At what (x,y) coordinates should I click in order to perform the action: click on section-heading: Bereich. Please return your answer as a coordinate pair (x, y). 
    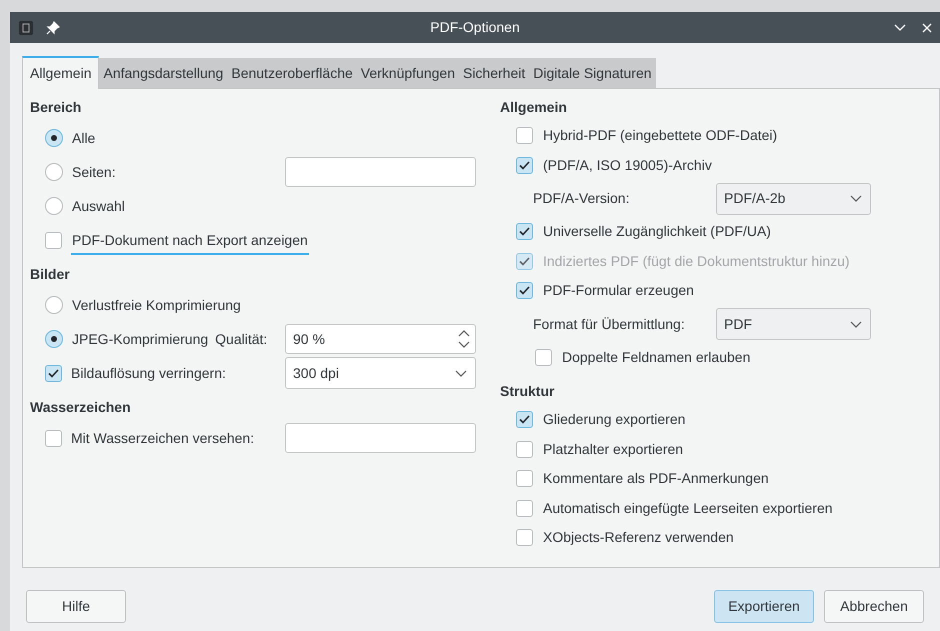
    Looking at the image, I should click on (56, 107).